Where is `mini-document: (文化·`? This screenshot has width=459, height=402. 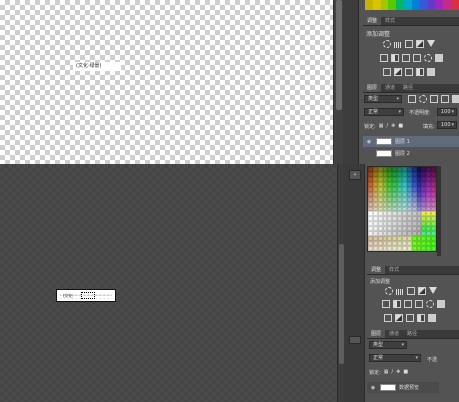
mini-document: (文化· is located at coordinates (86, 295).